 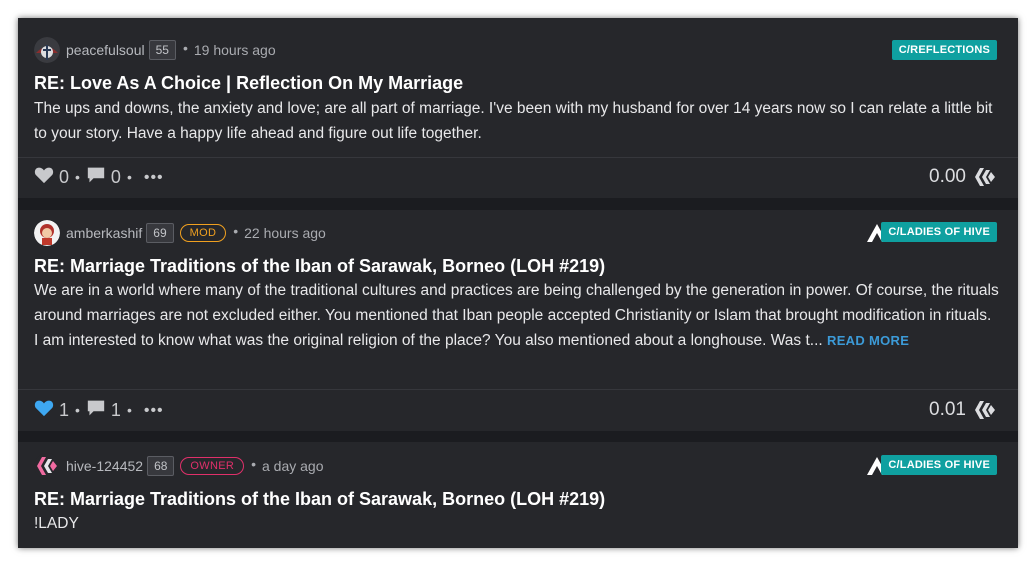 I want to click on owner-badge: OWNER, so click(x=212, y=466).